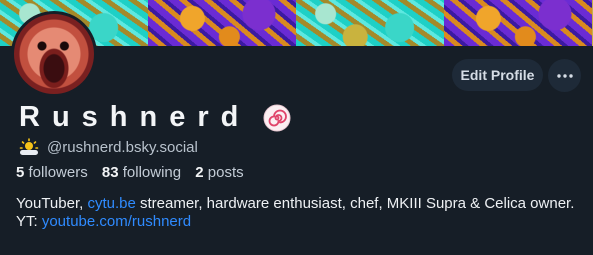  Describe the element at coordinates (135, 117) in the screenshot. I see `display-name: Rushnerd` at that location.